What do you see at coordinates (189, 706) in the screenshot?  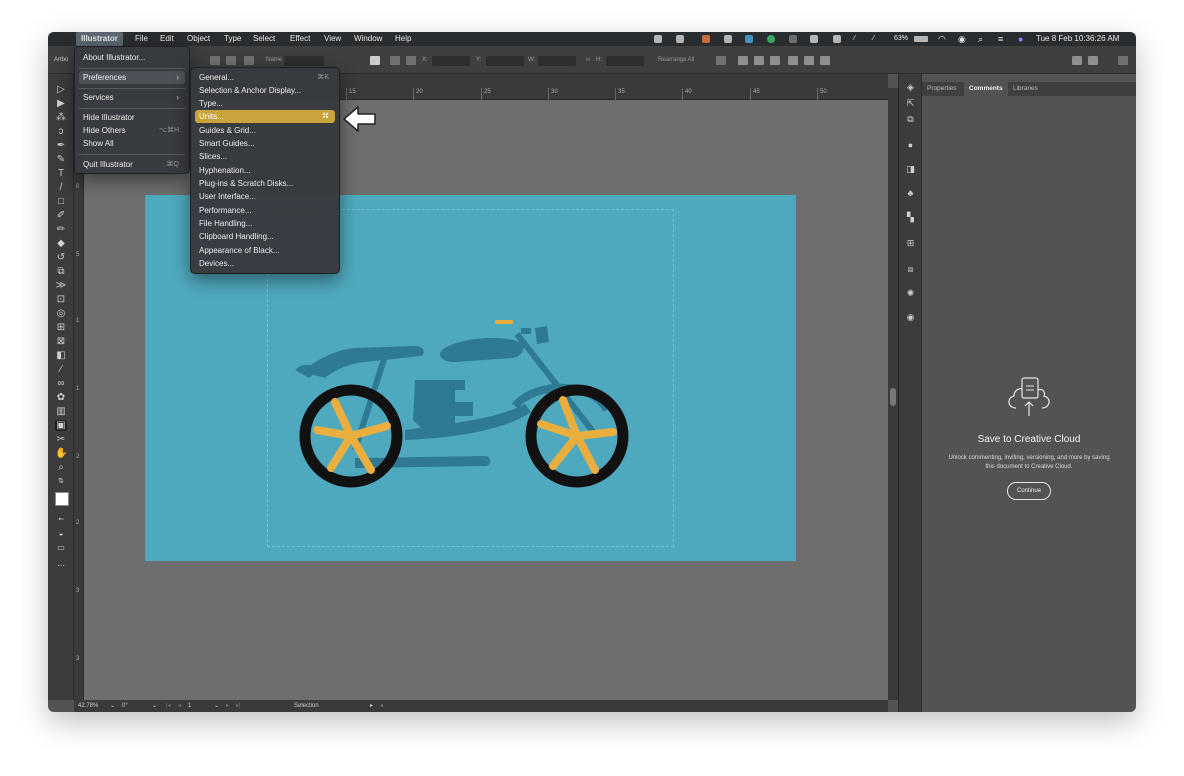 I see `artboard-number: 1` at bounding box center [189, 706].